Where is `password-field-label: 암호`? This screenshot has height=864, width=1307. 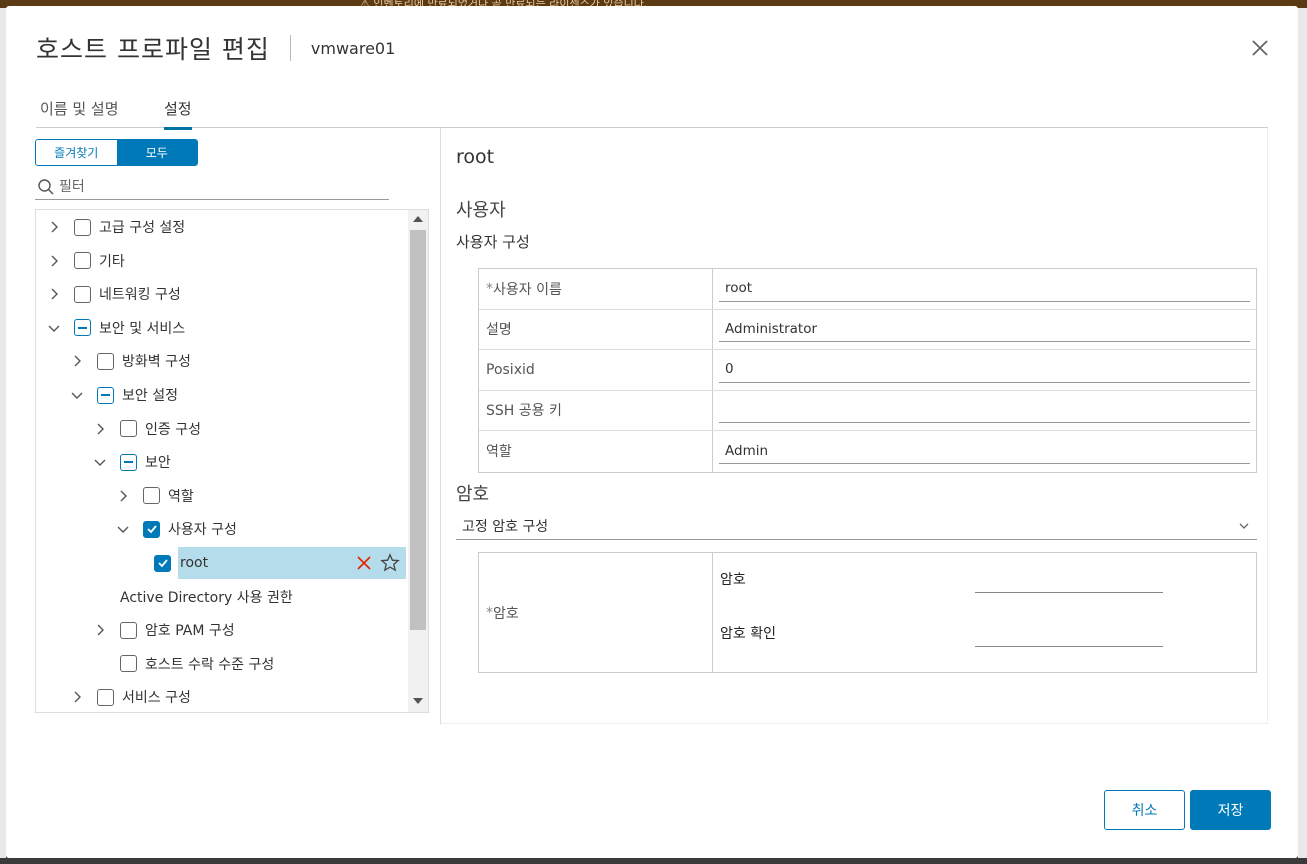
password-field-label: 암호 is located at coordinates (733, 580).